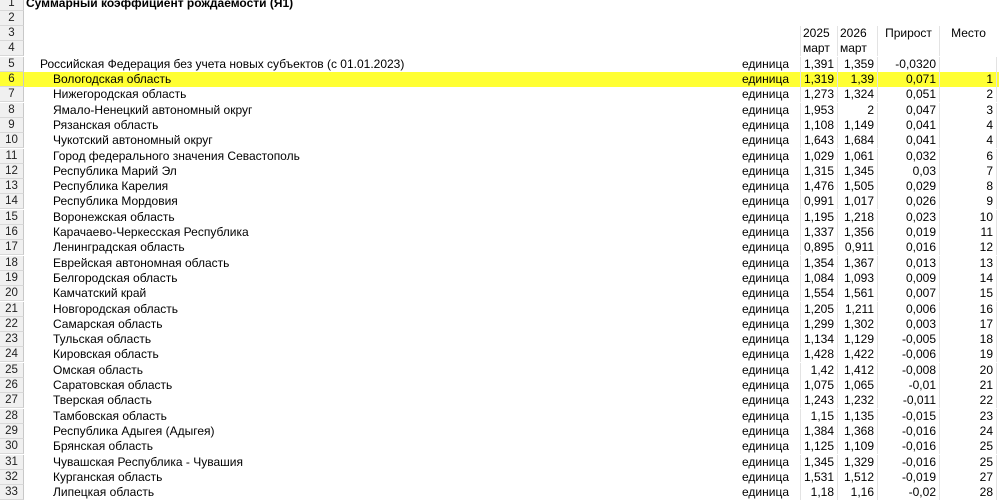 This screenshot has width=999, height=503. Describe the element at coordinates (819, 263) in the screenshot. I see `value-2025: 1,354` at that location.